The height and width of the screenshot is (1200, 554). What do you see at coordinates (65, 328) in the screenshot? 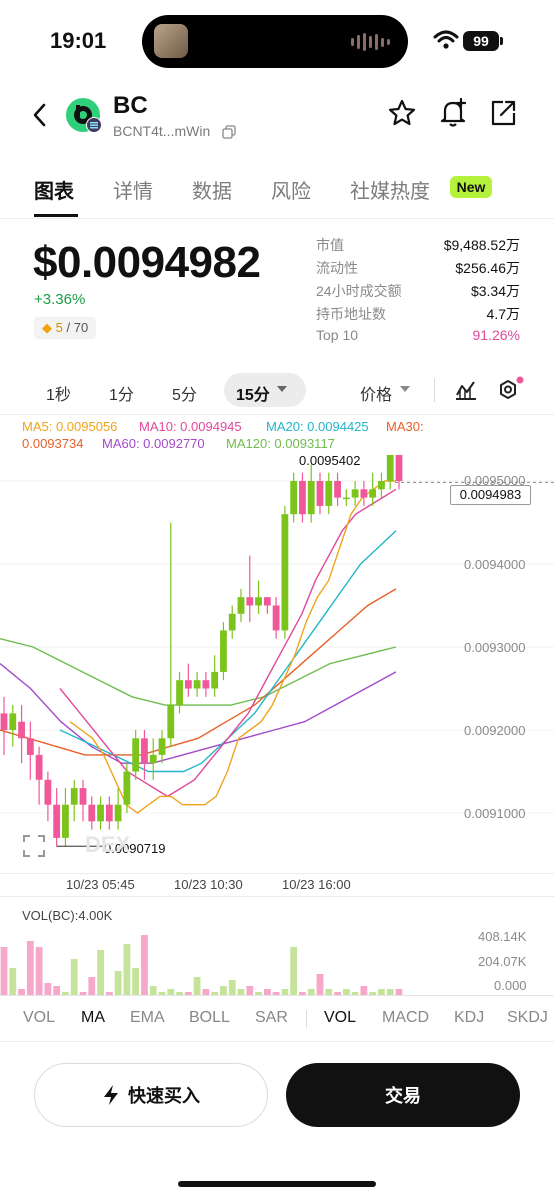
I see `security-score: ◆ 5 / 70` at bounding box center [65, 328].